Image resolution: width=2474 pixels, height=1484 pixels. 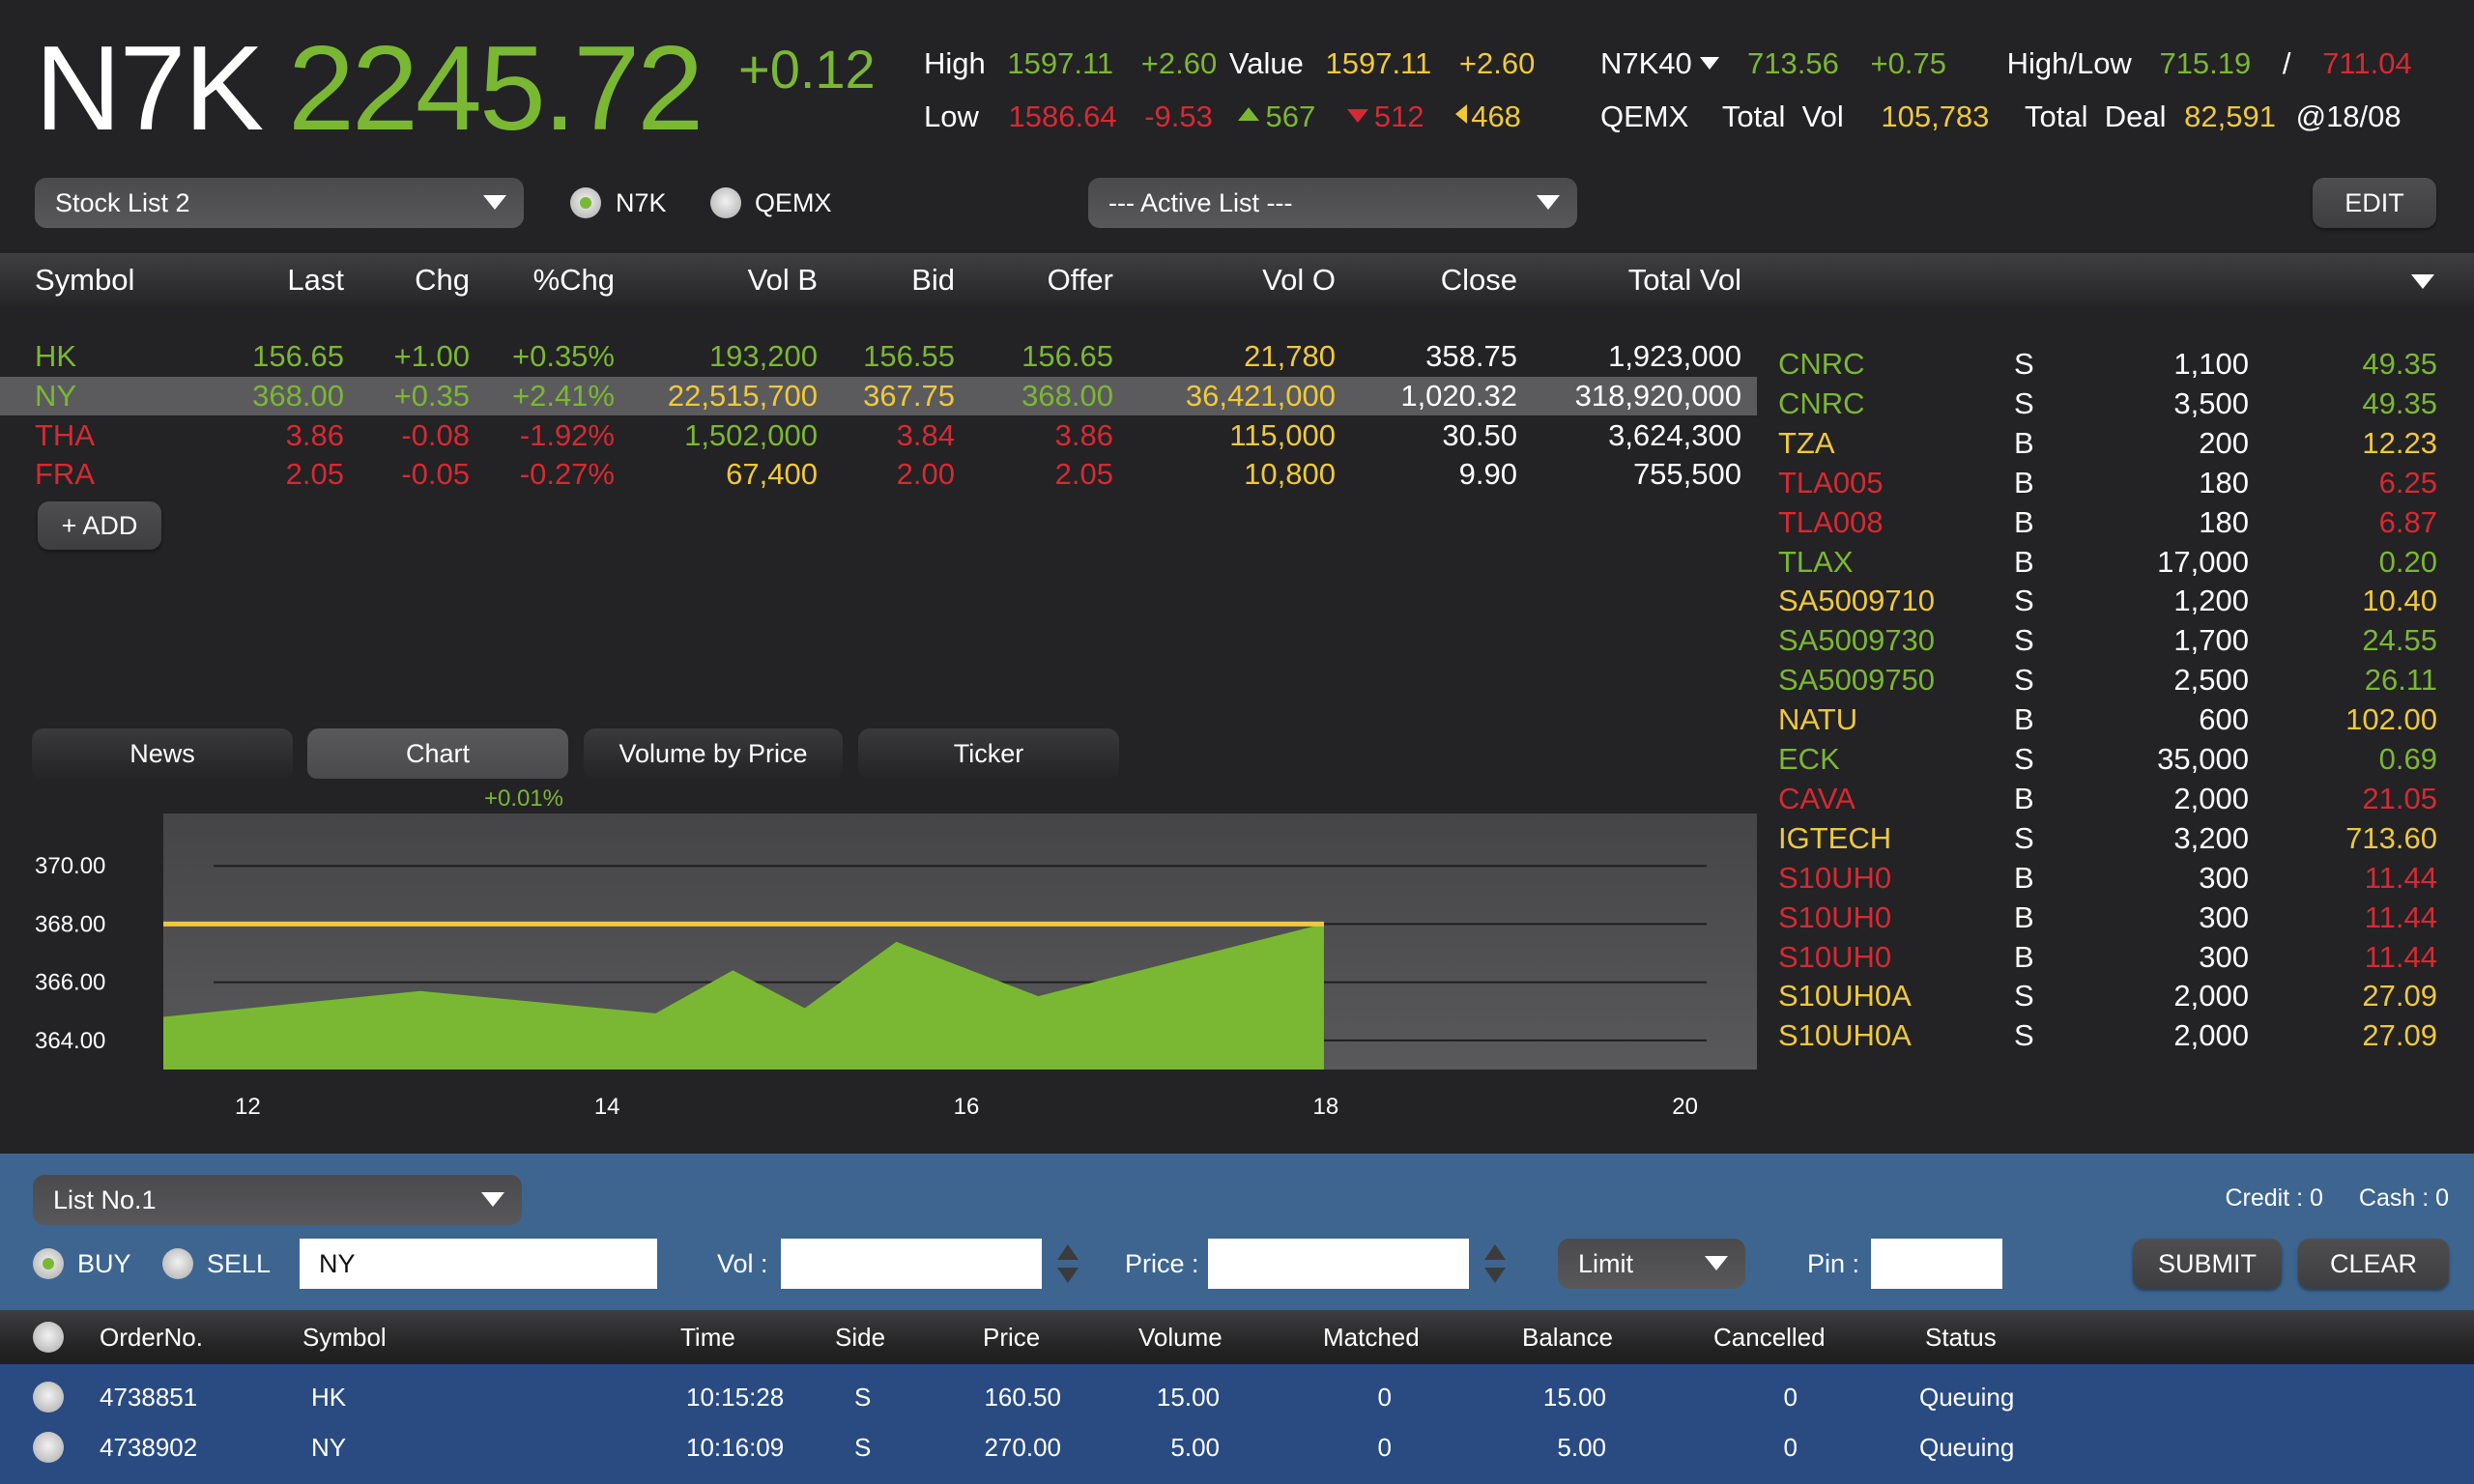 What do you see at coordinates (736, 1448) in the screenshot?
I see `order-time: 10:16:09` at bounding box center [736, 1448].